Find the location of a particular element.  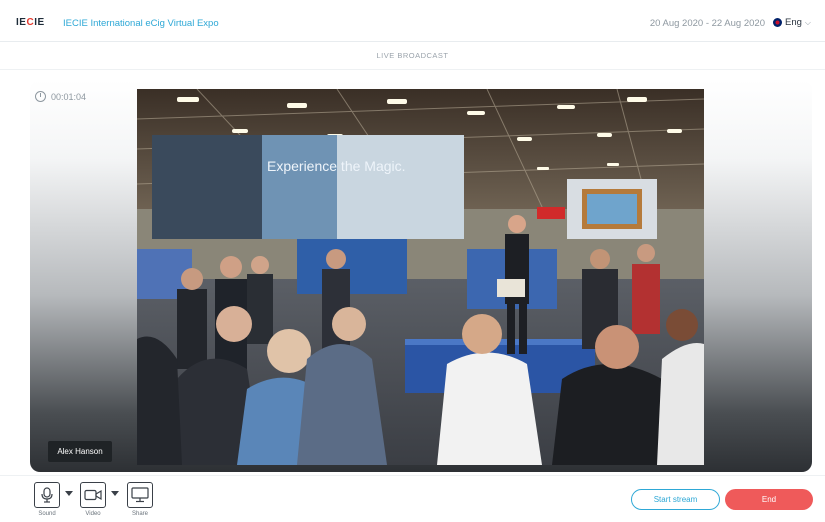

presenter-name-tag: Alex Hanson is located at coordinates (80, 451).